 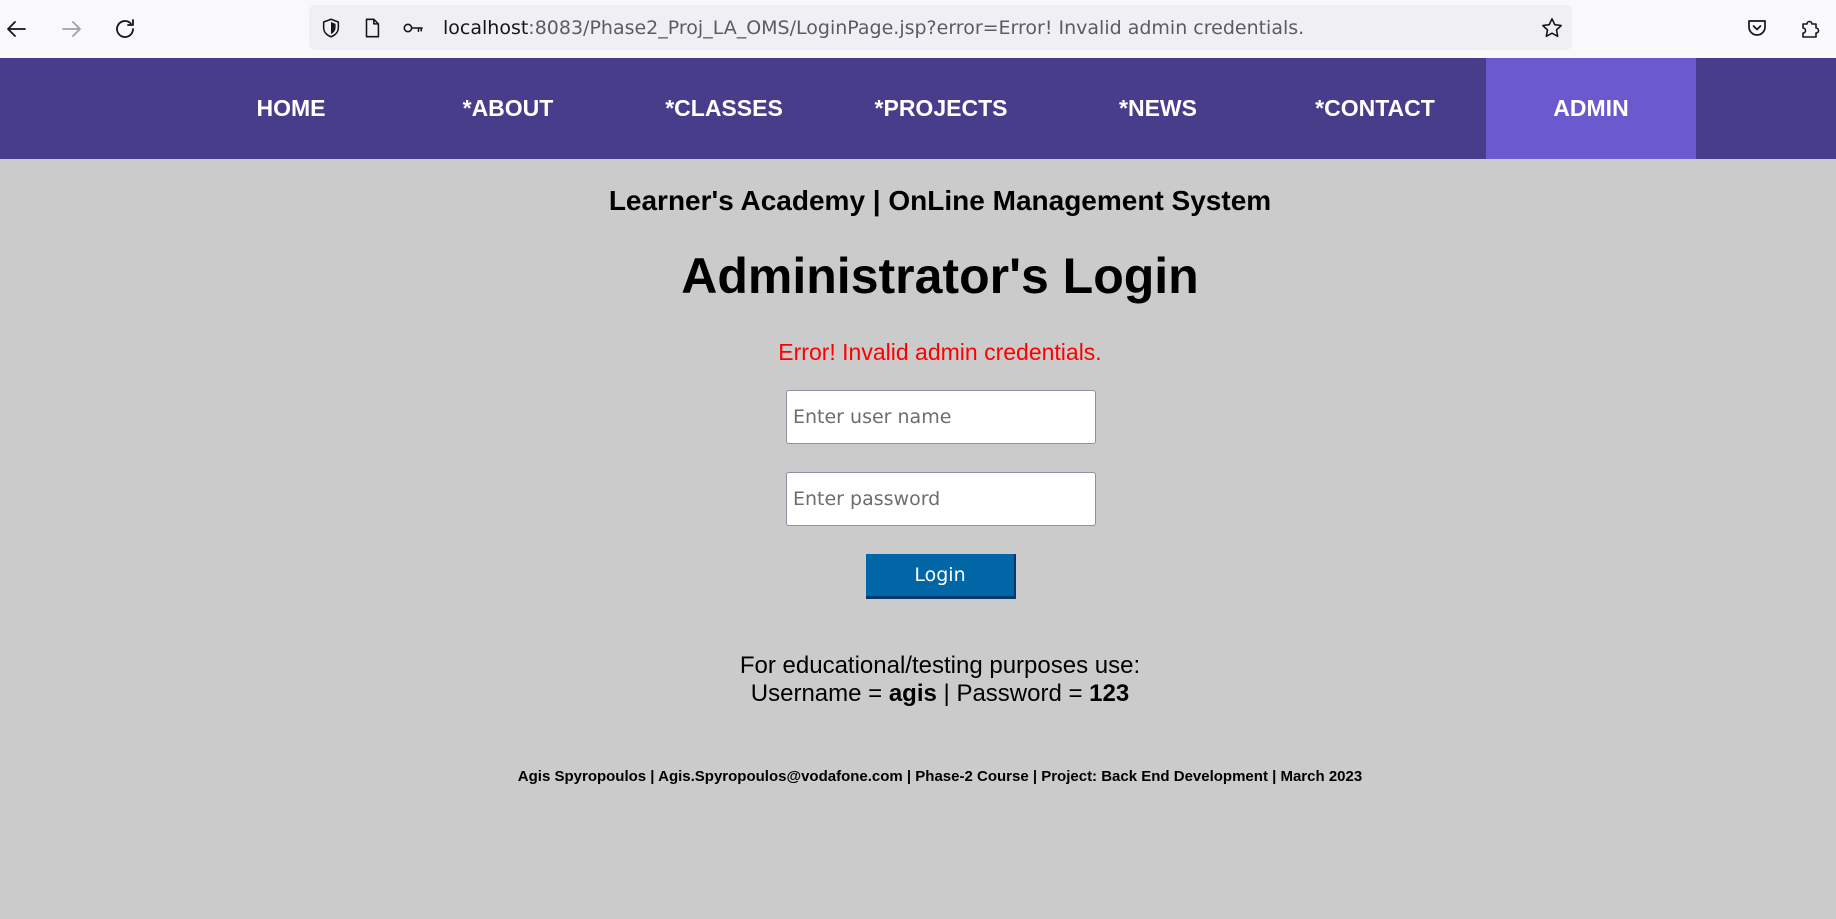 I want to click on key-icon, so click(x=413, y=28).